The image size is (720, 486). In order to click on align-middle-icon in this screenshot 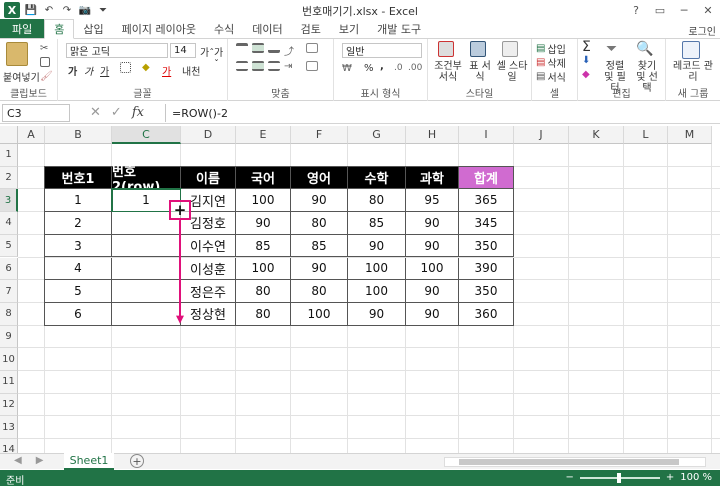, I will do `click(258, 48)`.